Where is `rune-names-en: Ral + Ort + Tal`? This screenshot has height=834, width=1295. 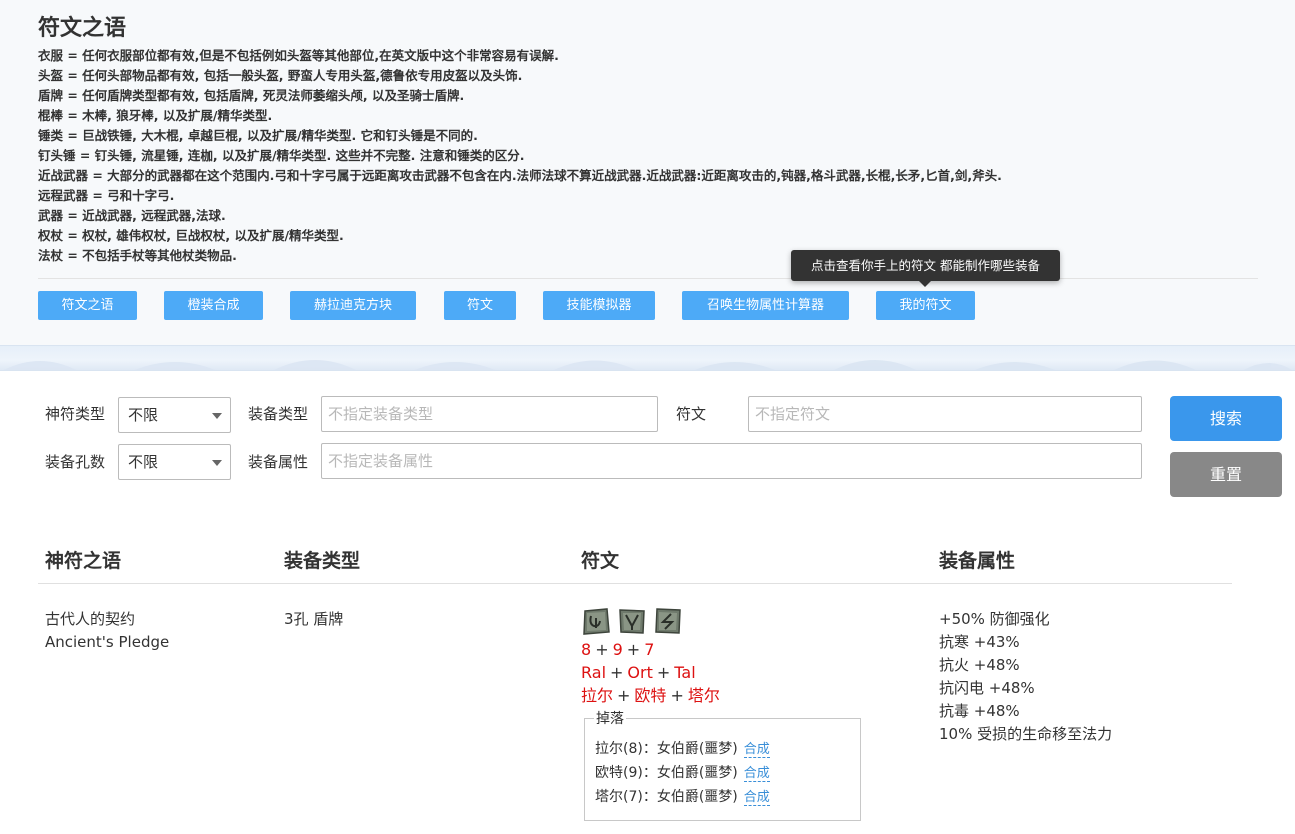 rune-names-en: Ral + Ort + Tal is located at coordinates (638, 673).